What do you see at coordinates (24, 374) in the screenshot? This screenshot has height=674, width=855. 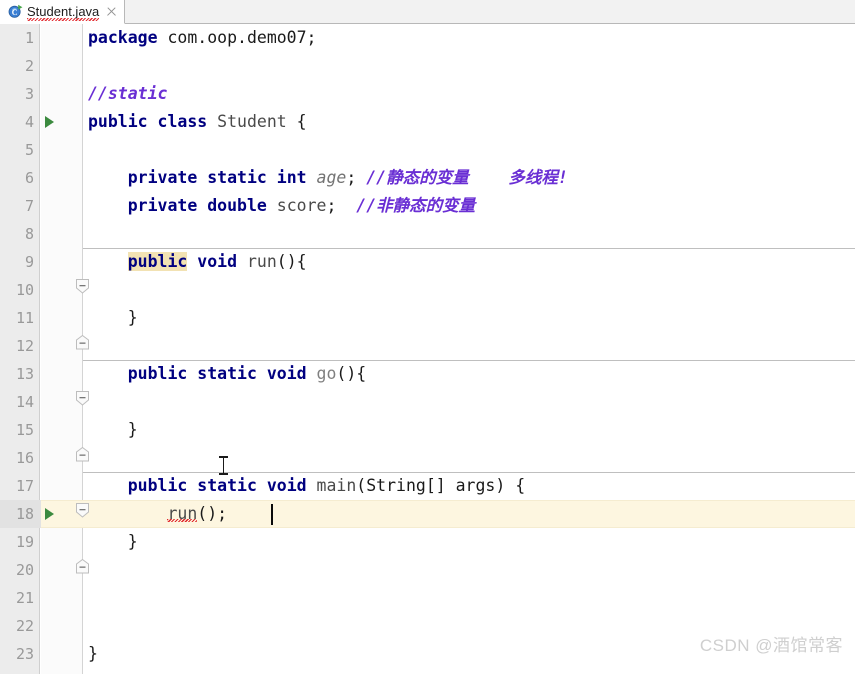 I see `line-number: 13` at bounding box center [24, 374].